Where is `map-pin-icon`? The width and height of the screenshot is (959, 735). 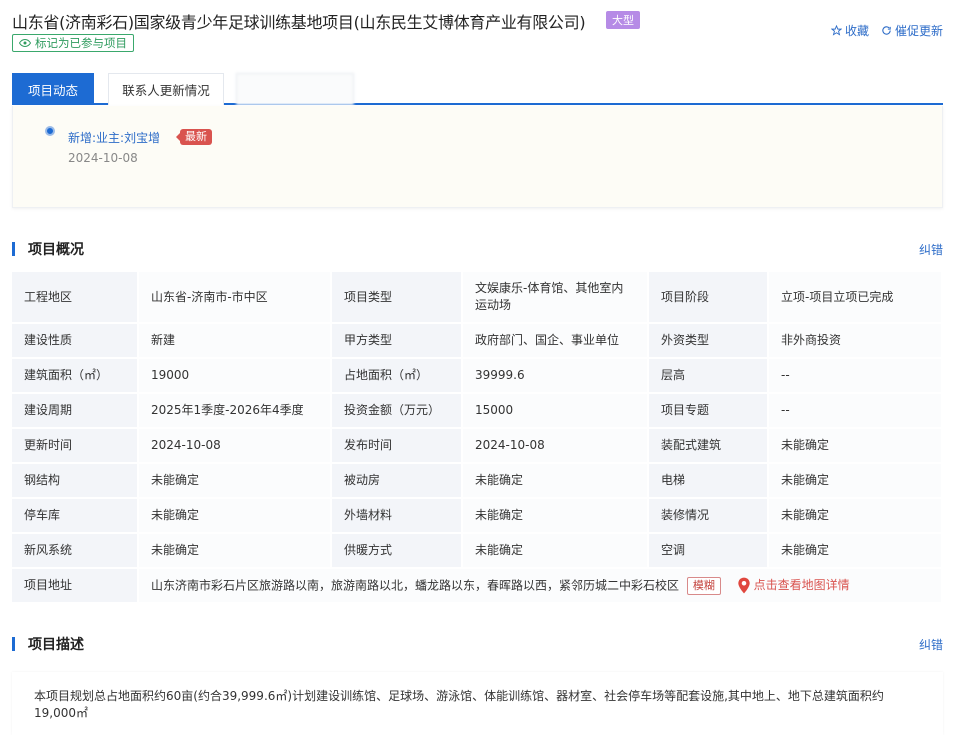
map-pin-icon is located at coordinates (744, 585).